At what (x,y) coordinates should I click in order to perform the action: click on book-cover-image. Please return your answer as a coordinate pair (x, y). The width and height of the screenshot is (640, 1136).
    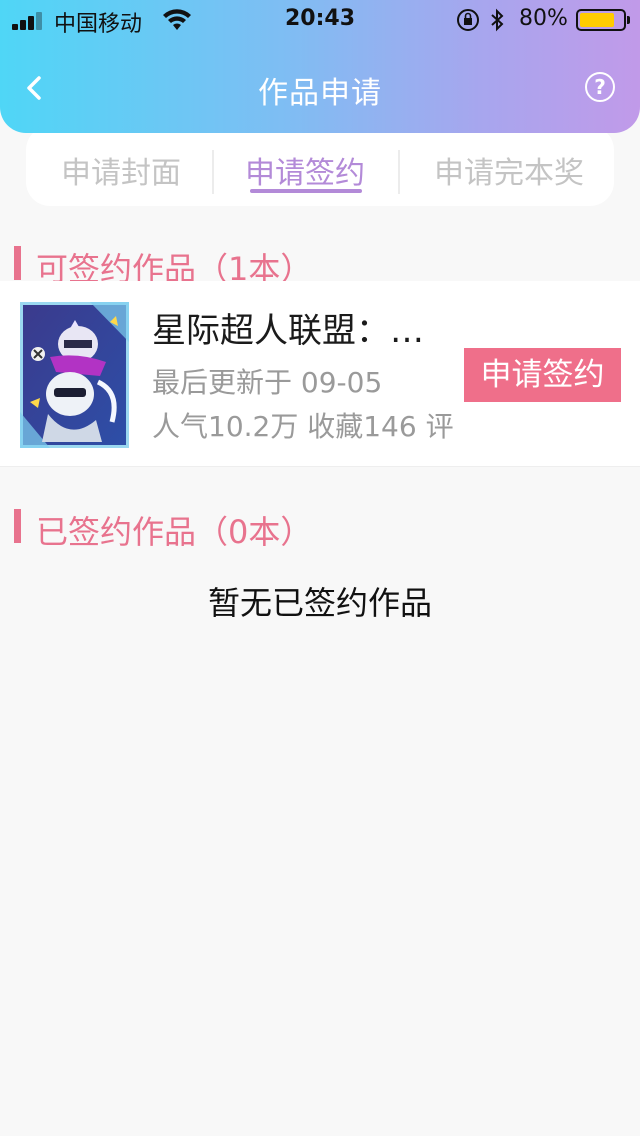
    Looking at the image, I should click on (74, 375).